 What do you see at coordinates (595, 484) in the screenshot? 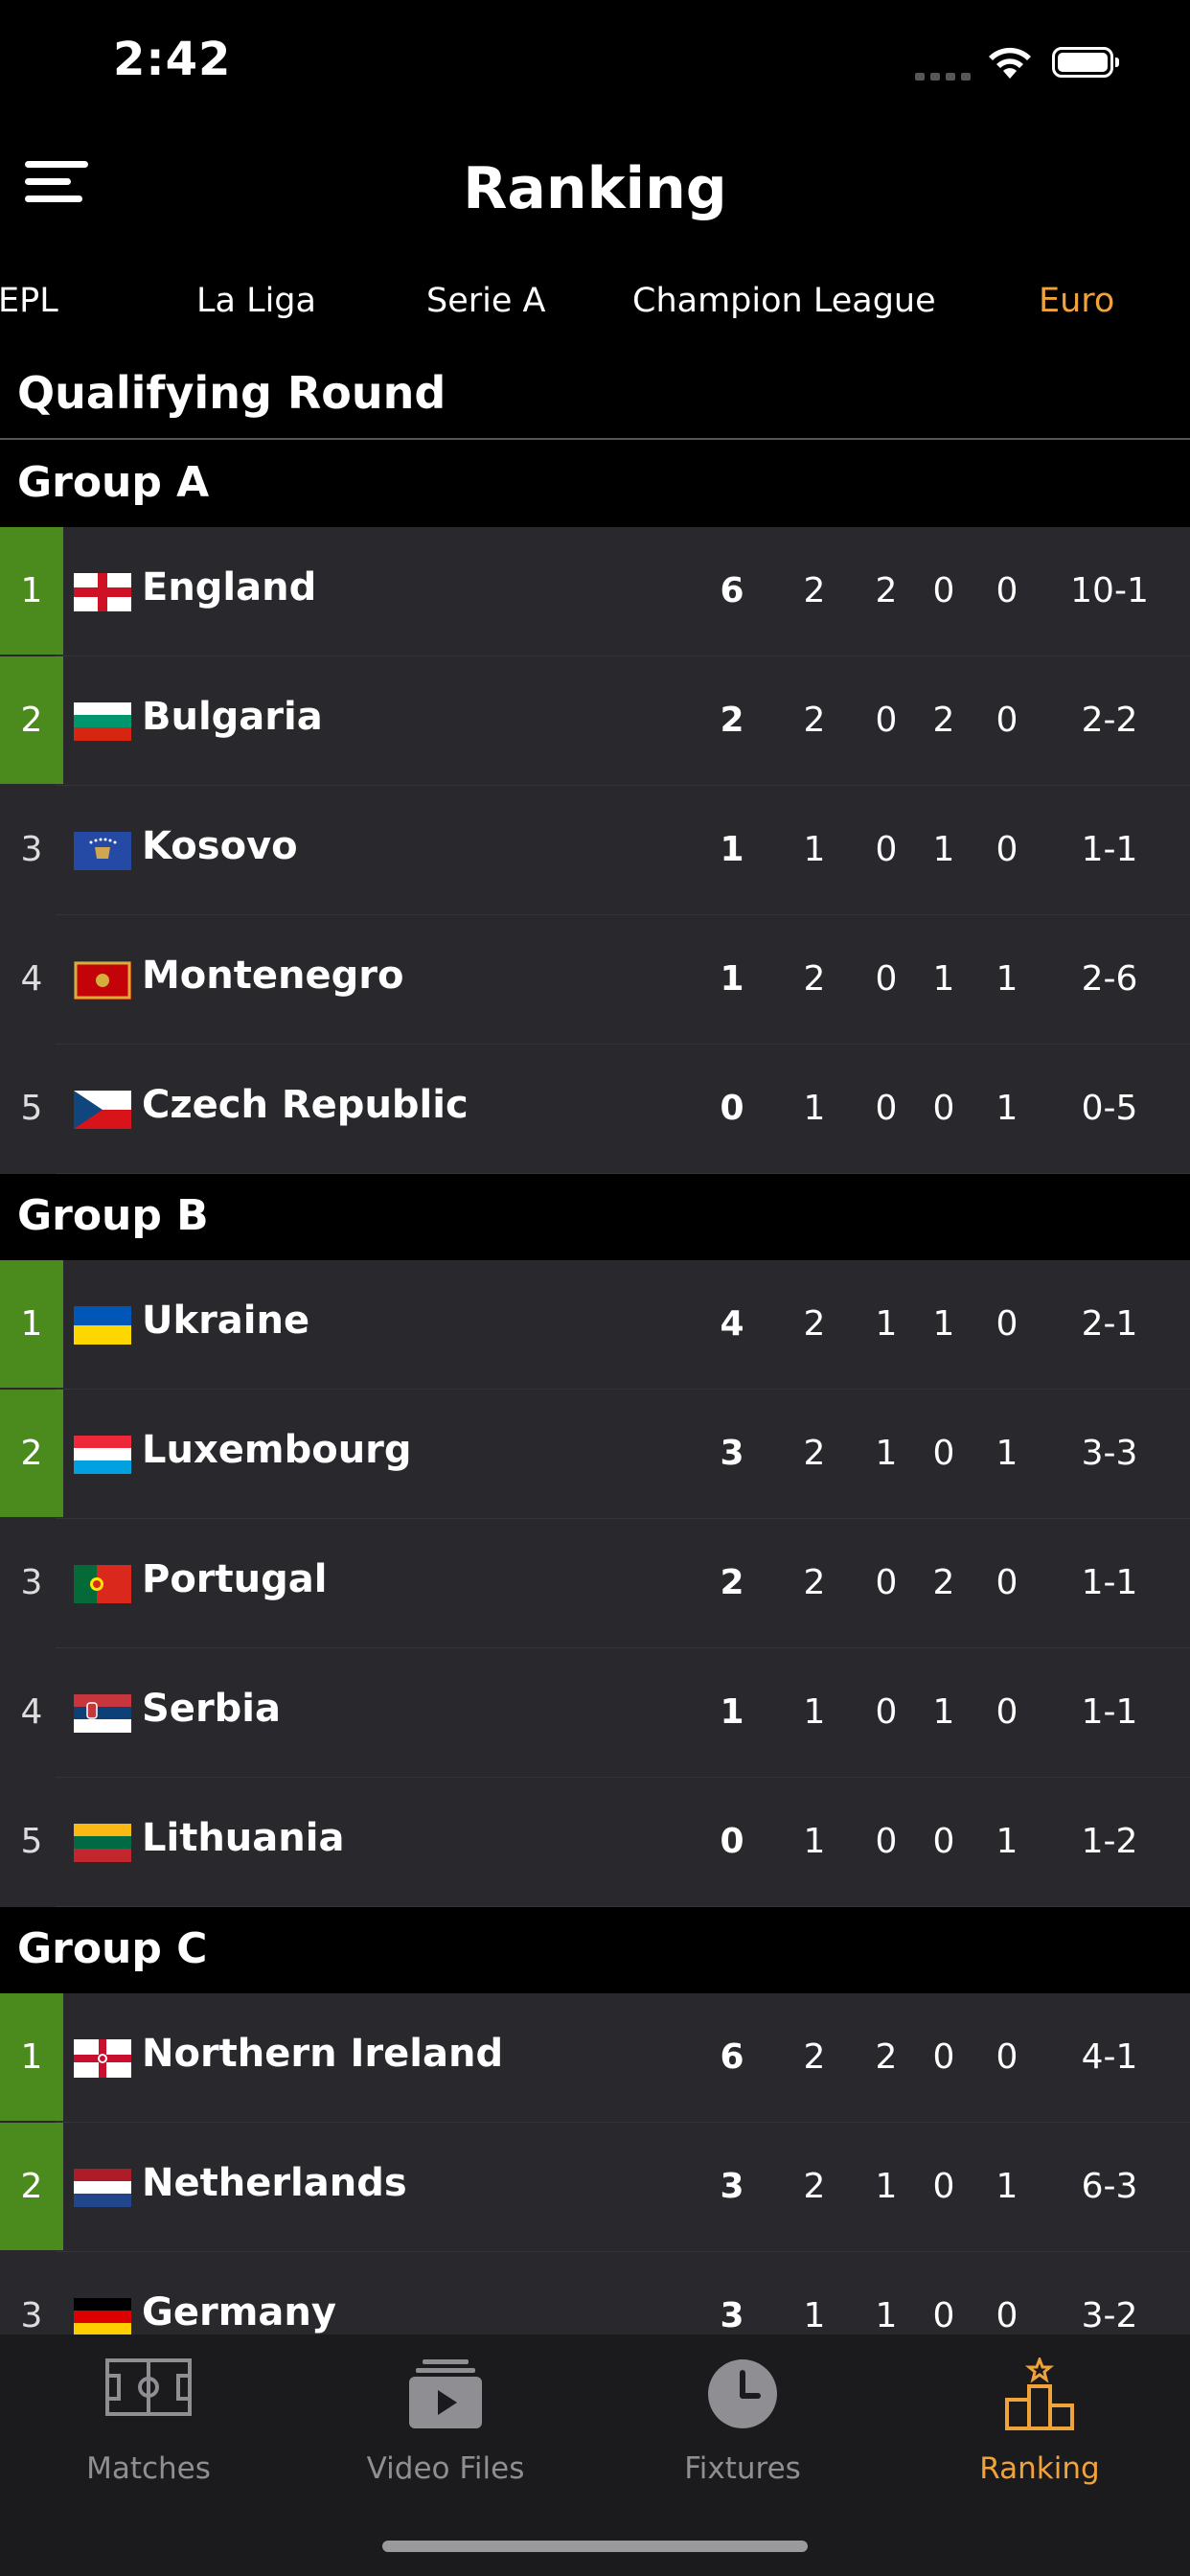
I see `group-header: Group A` at bounding box center [595, 484].